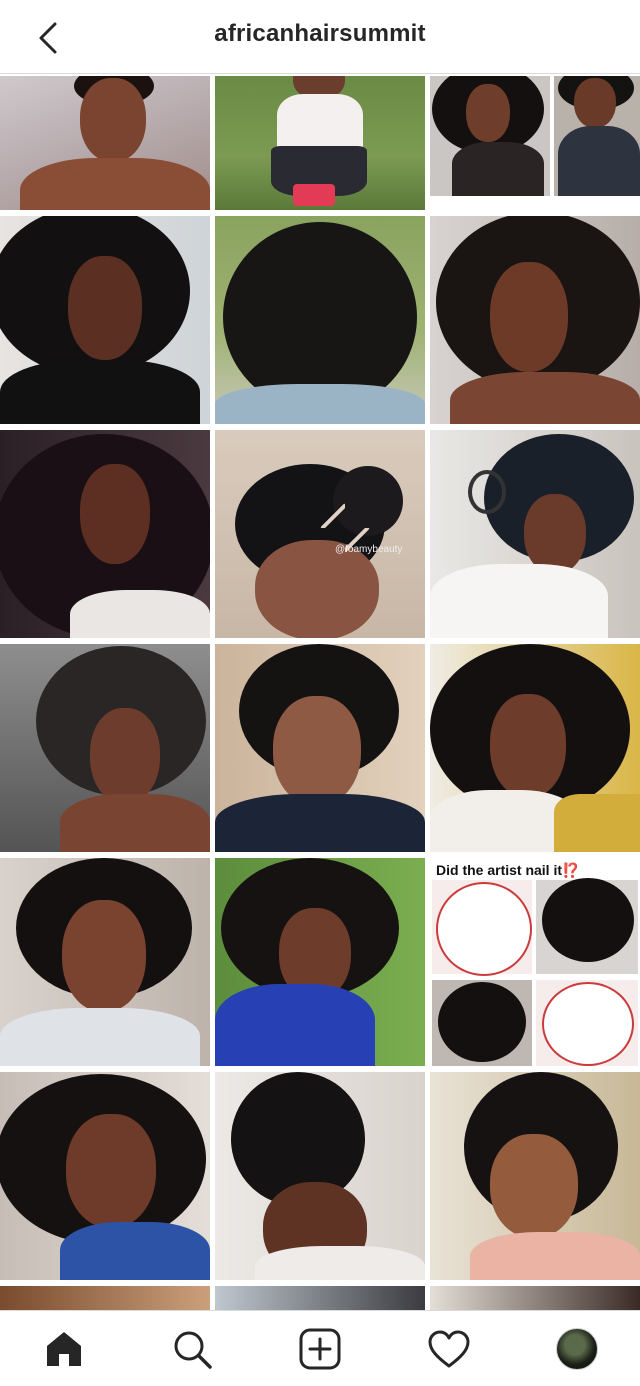  I want to click on watermark-text: @foamybeauty, so click(369, 549).